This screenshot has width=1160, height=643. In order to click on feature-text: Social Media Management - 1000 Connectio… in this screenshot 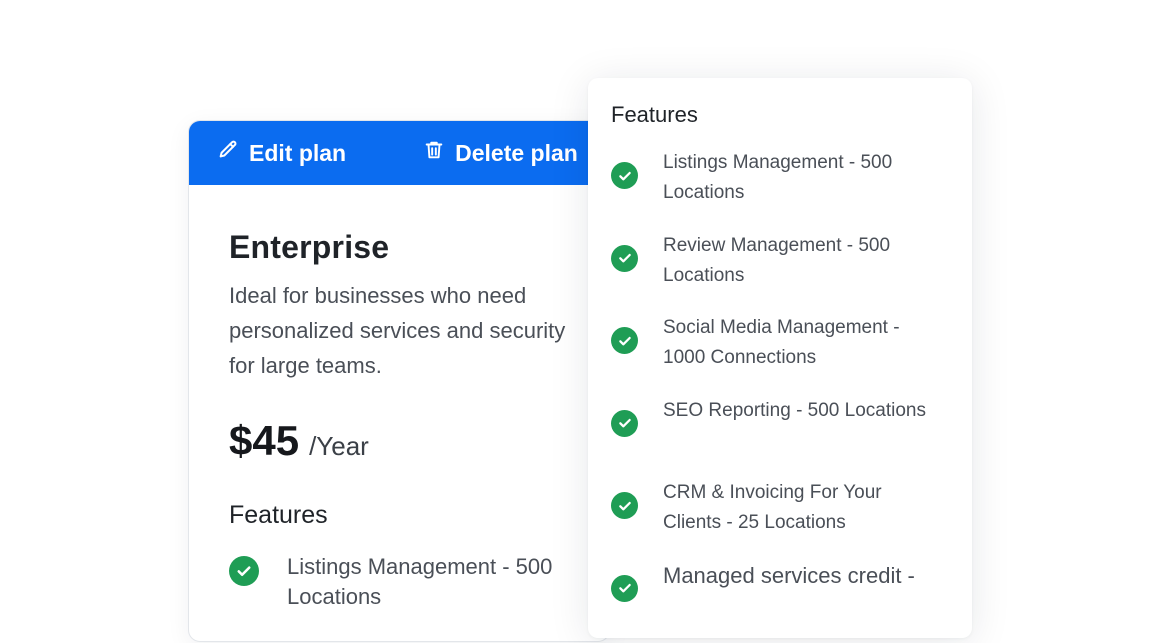, I will do `click(798, 343)`.